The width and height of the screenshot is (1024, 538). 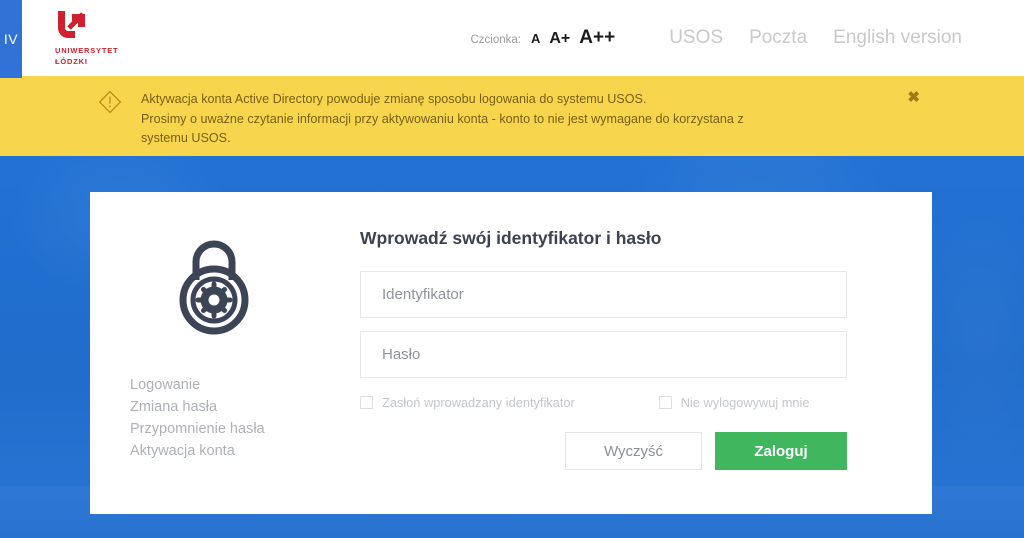 What do you see at coordinates (478, 402) in the screenshot?
I see `mask-identifier-label: Zasłoń wprowadzany identyfikator` at bounding box center [478, 402].